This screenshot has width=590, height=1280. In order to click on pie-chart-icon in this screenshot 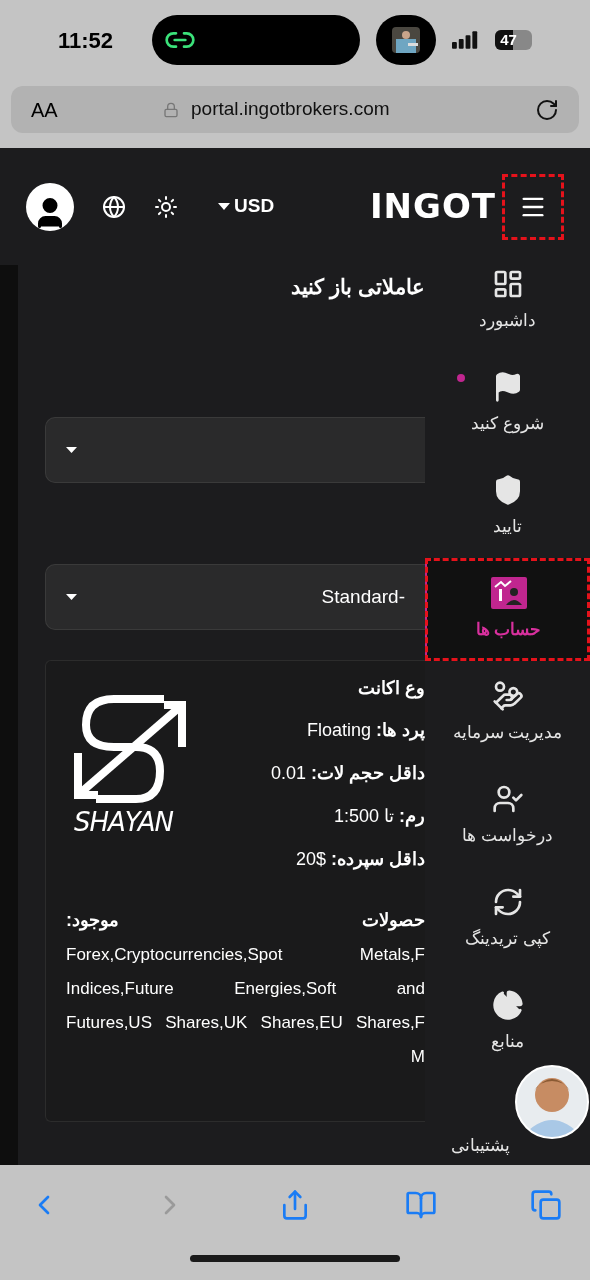, I will do `click(507, 1004)`.